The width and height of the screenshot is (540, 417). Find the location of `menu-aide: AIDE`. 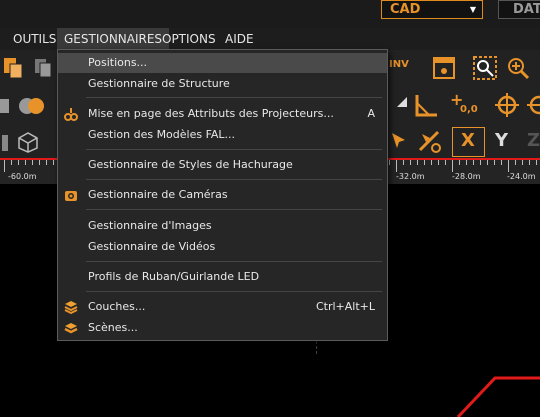

menu-aide: AIDE is located at coordinates (239, 39).